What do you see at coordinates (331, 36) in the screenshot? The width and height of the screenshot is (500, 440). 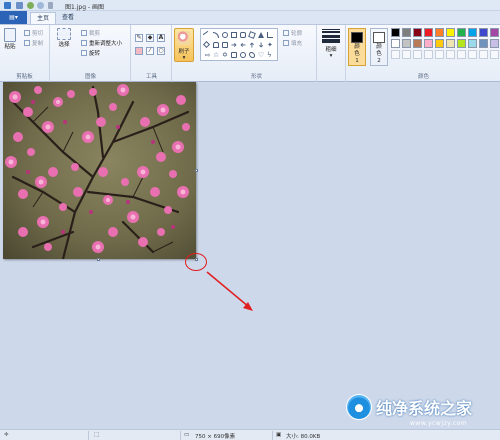 I see `line-width-icon` at bounding box center [331, 36].